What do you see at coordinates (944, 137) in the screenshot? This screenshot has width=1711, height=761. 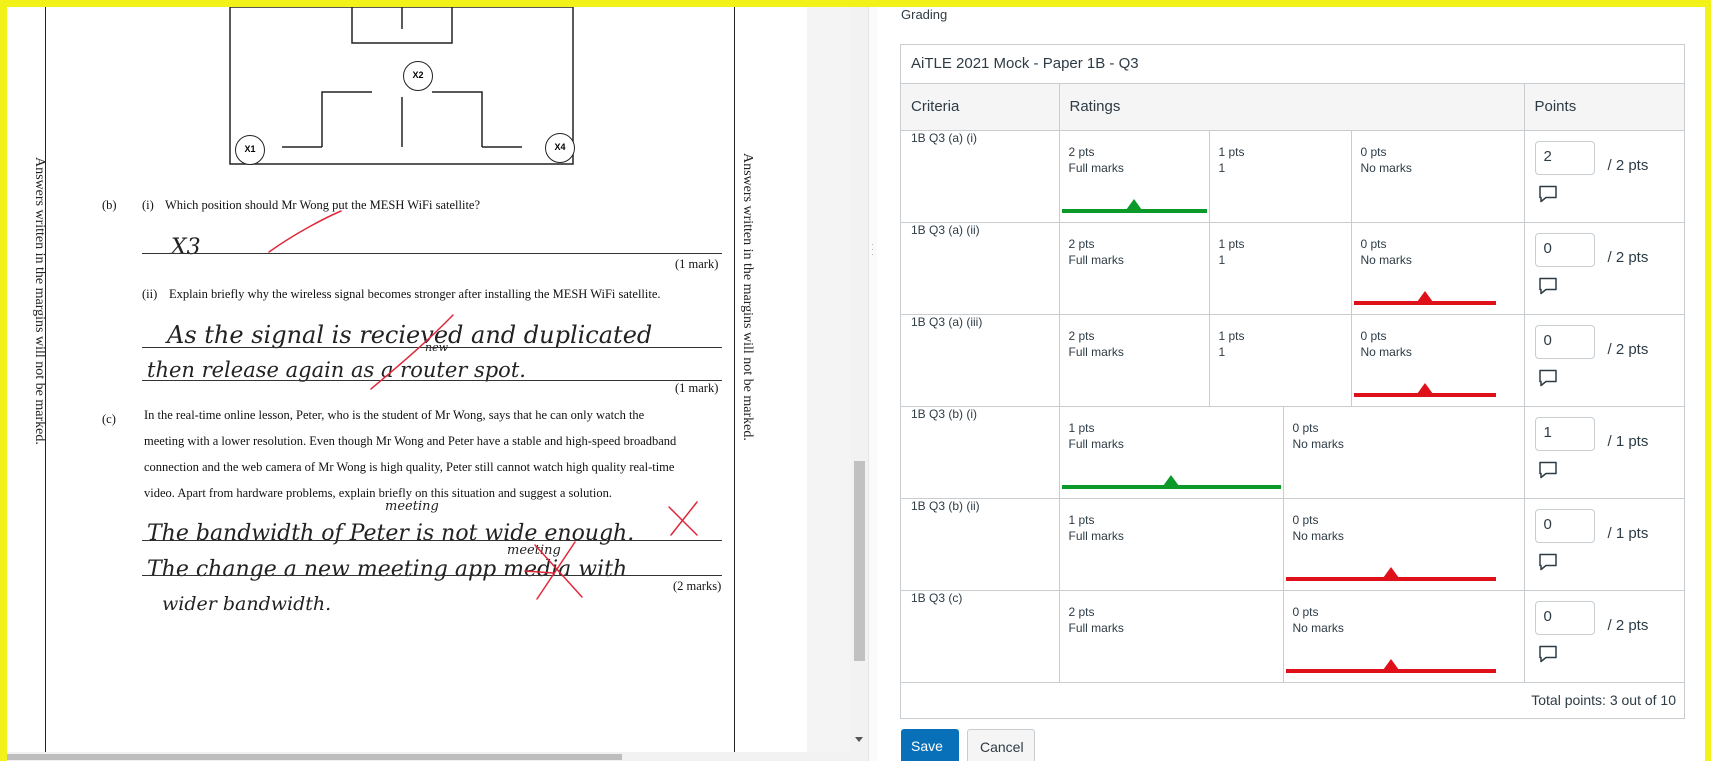 I see `criterion-label: 1B Q3 (a) (i)` at bounding box center [944, 137].